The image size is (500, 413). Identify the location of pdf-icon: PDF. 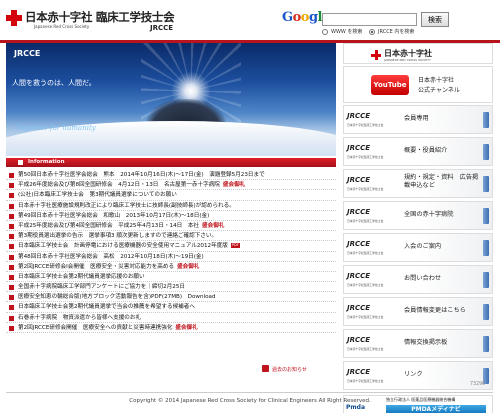
(235, 246).